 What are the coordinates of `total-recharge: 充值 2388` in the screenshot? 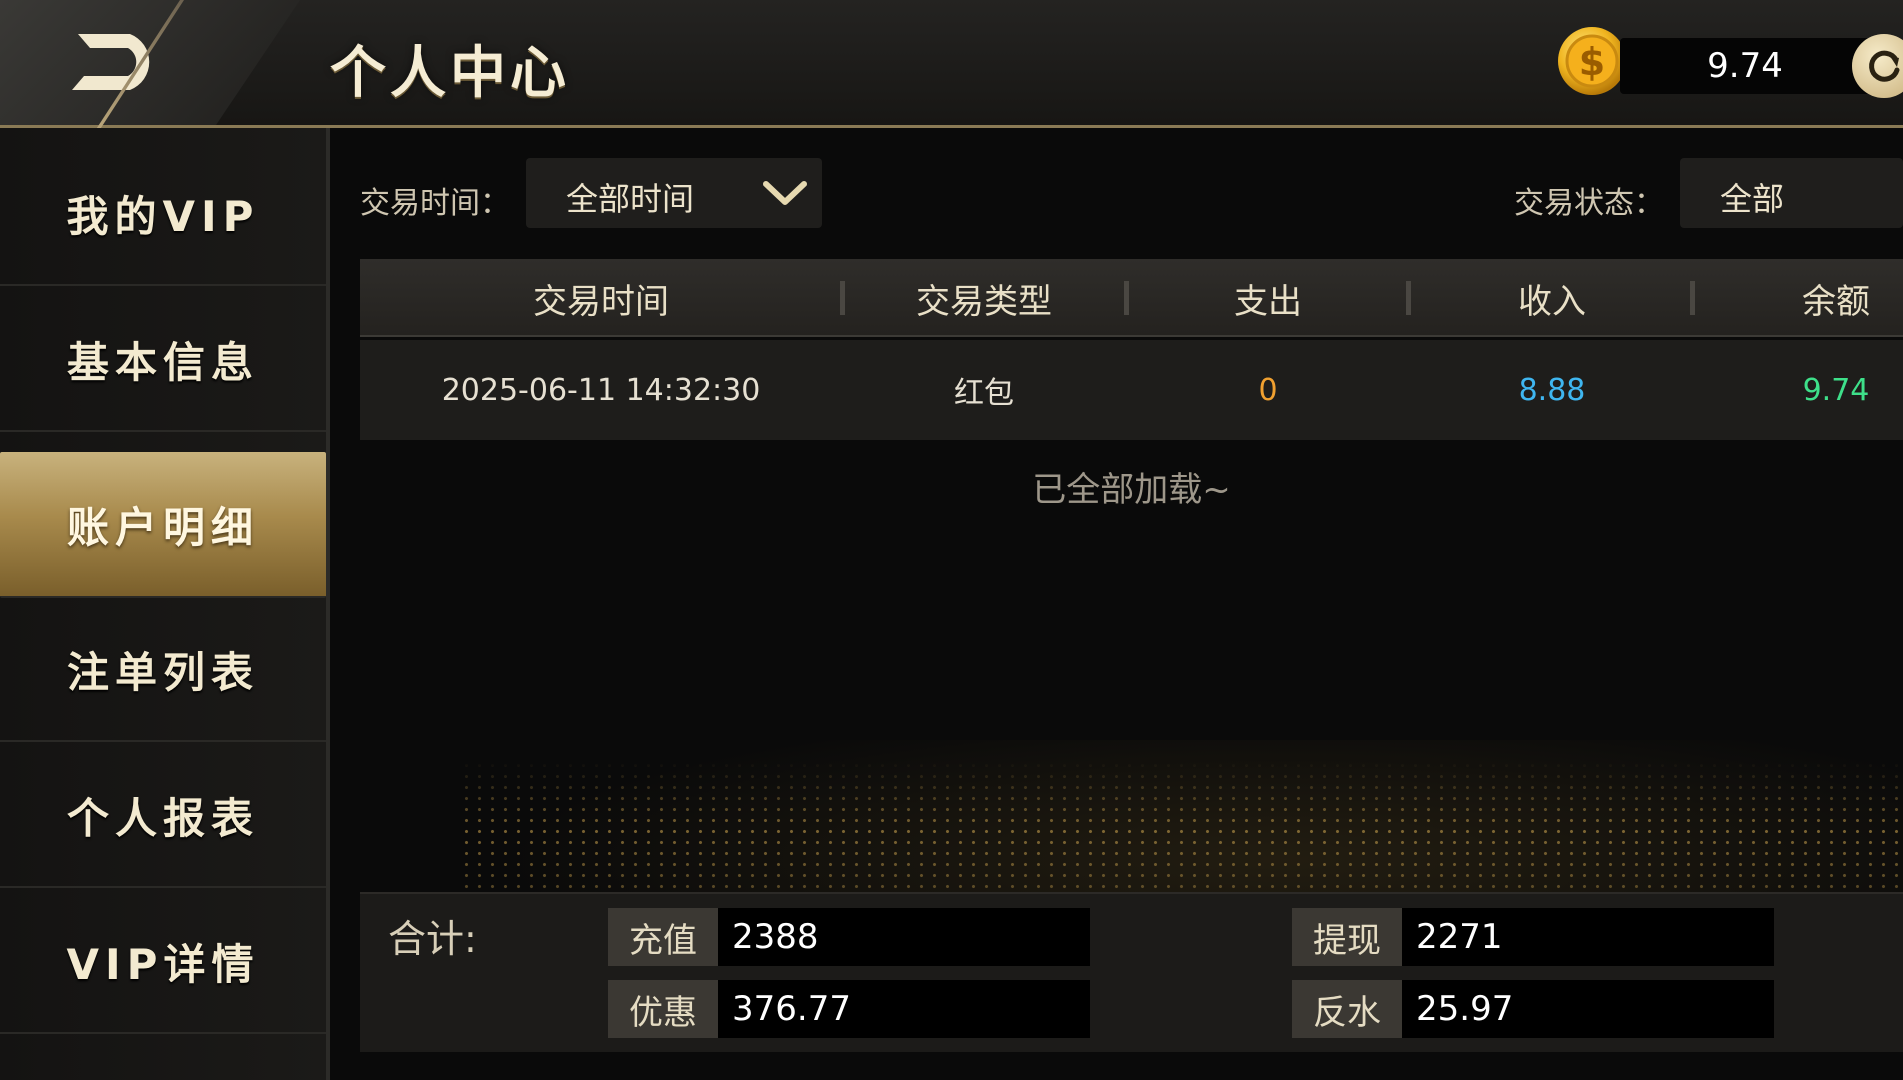 It's located at (849, 937).